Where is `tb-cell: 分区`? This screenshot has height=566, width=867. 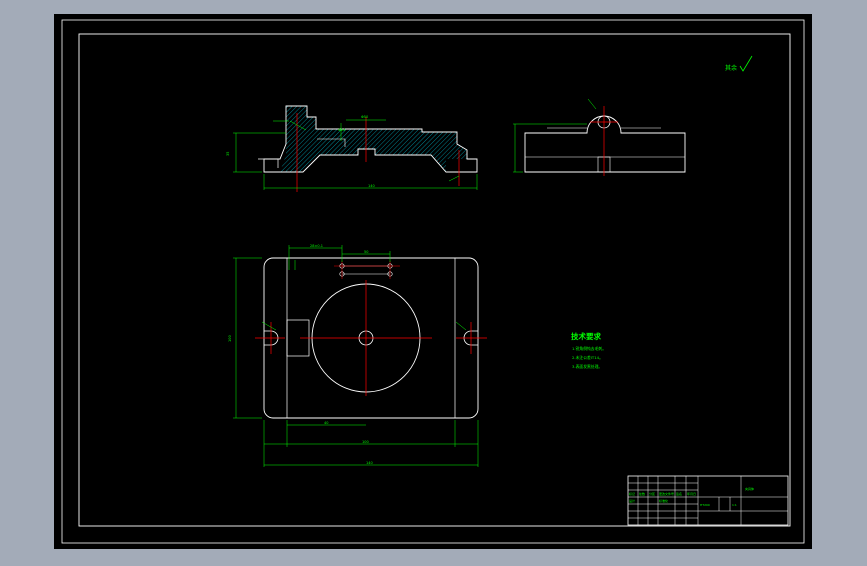 tb-cell: 分区 is located at coordinates (652, 493).